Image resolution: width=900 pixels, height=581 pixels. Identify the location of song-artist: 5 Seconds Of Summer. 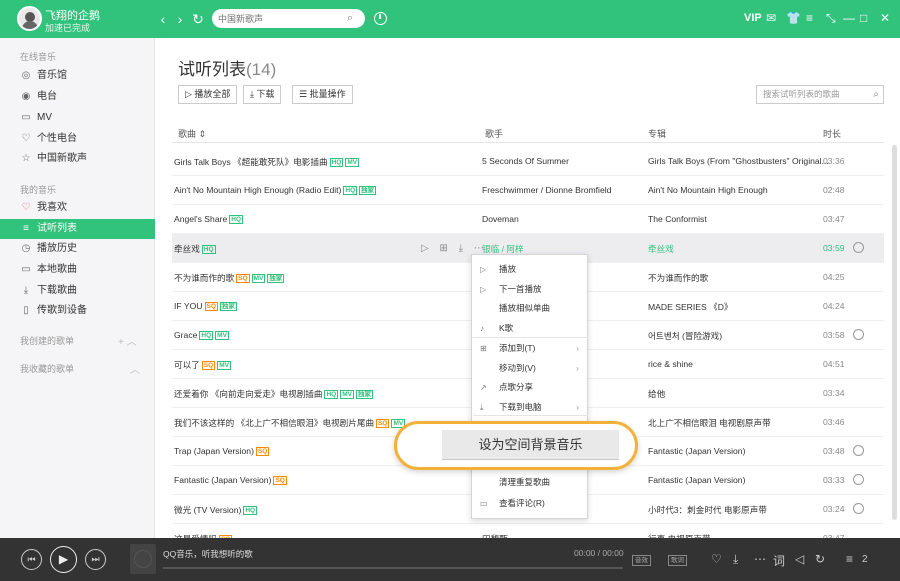
(525, 161).